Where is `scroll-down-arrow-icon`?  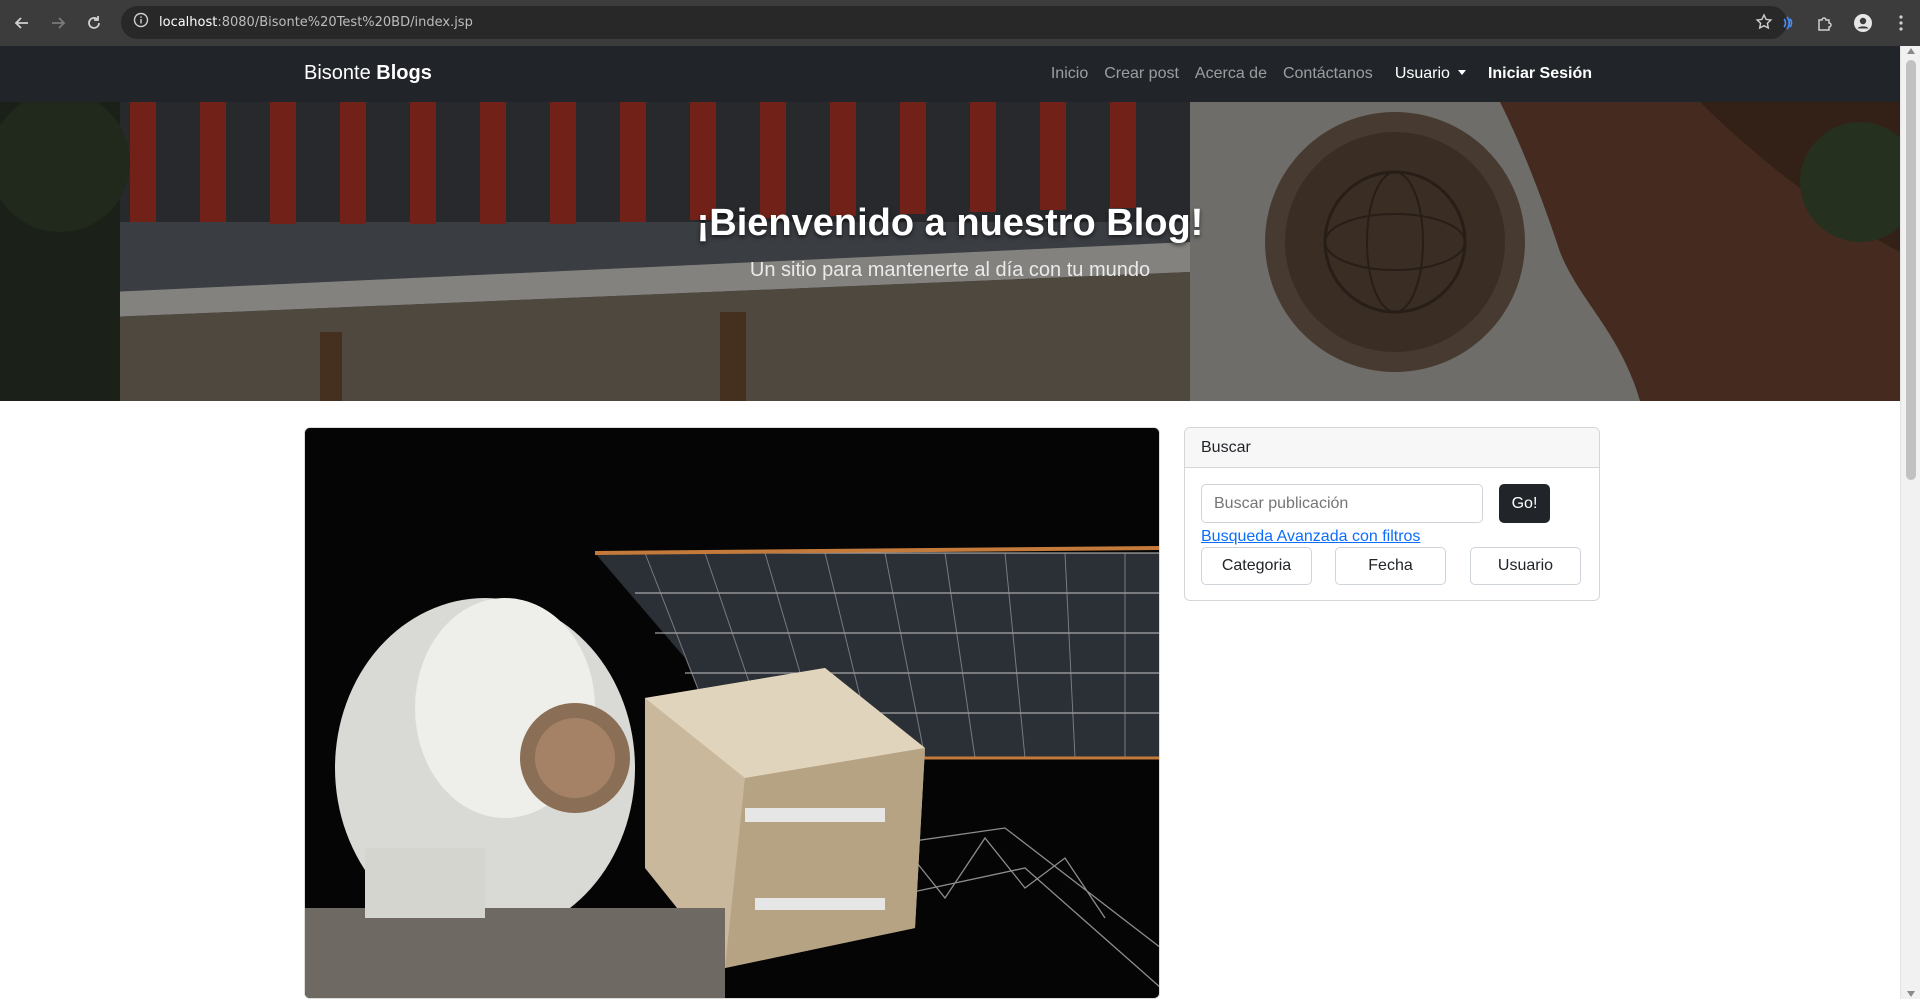 scroll-down-arrow-icon is located at coordinates (1911, 994).